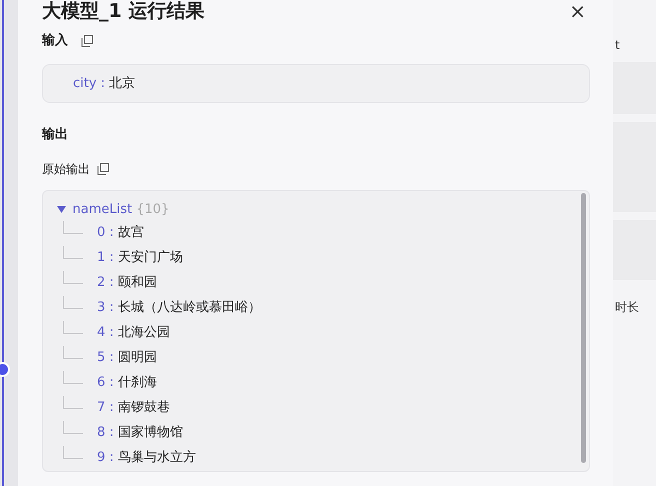  What do you see at coordinates (55, 41) in the screenshot?
I see `section-label: 输入` at bounding box center [55, 41].